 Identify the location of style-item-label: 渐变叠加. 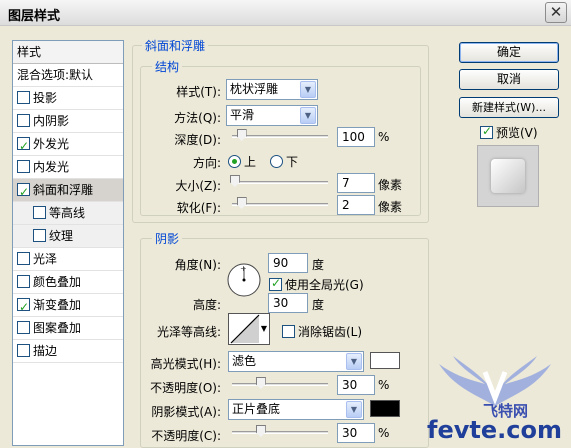
(57, 305).